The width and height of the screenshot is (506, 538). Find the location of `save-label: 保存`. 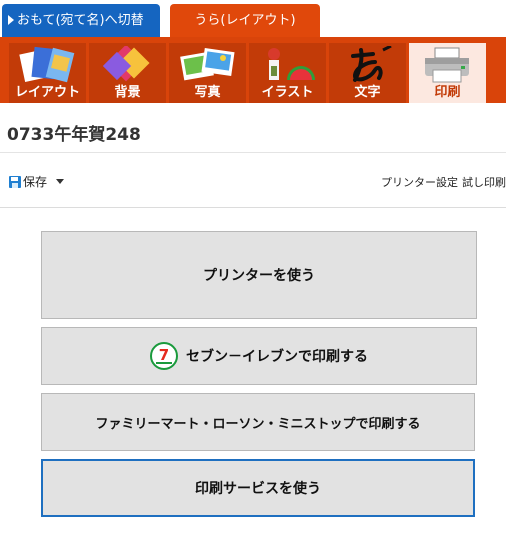

save-label: 保存 is located at coordinates (35, 182).